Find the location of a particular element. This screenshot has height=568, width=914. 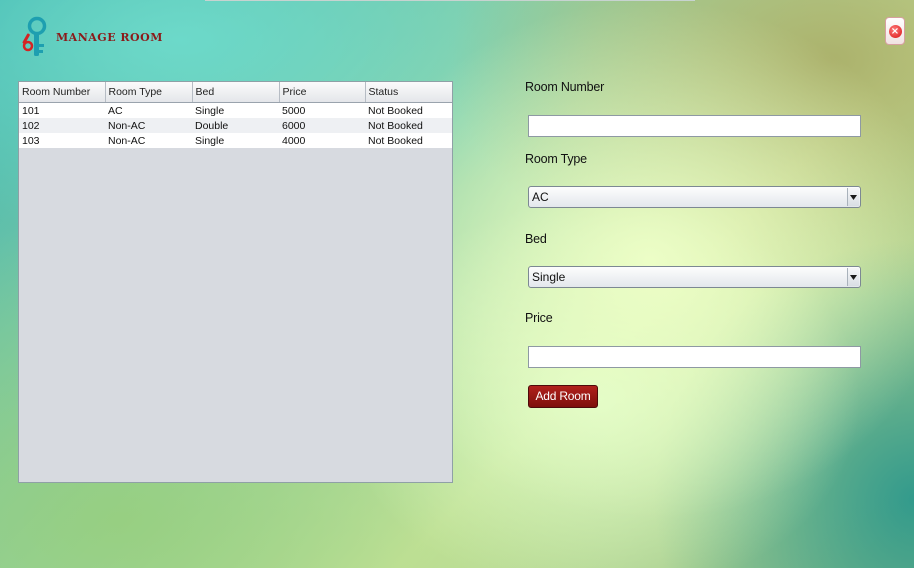

keys-icon is located at coordinates (35, 38).